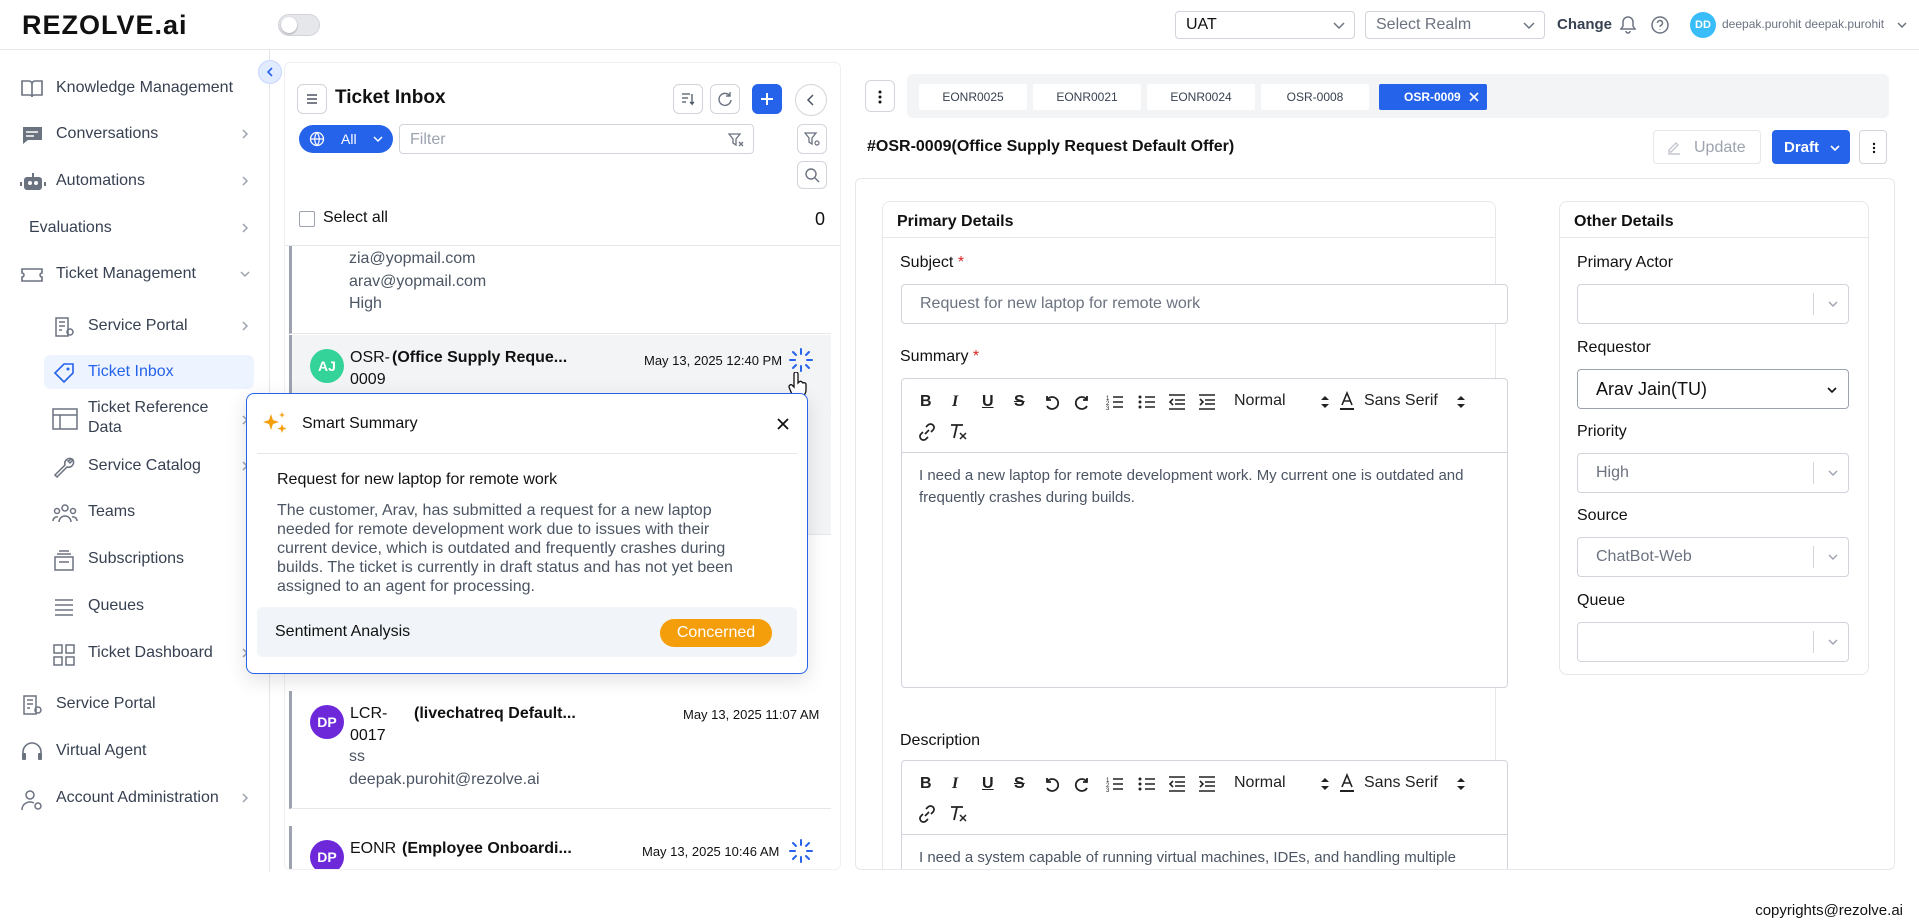 The height and width of the screenshot is (922, 1919). Describe the element at coordinates (560, 290) in the screenshot. I see `ticket-card: zia@yopmail.com arav@yopmail.com High` at that location.